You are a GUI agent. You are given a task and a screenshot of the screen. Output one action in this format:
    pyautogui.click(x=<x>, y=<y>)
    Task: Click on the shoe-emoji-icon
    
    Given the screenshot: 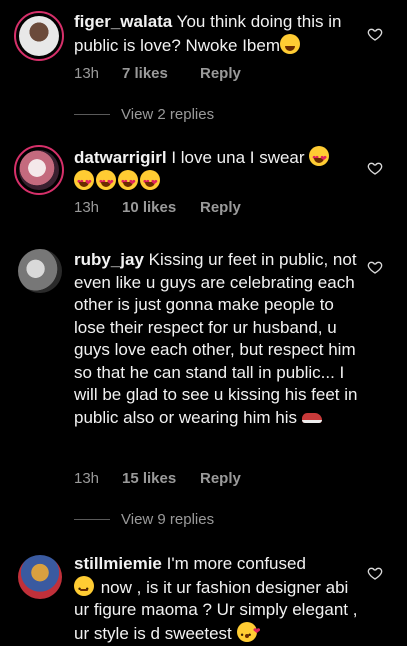 What is the action you would take?
    pyautogui.click(x=311, y=417)
    